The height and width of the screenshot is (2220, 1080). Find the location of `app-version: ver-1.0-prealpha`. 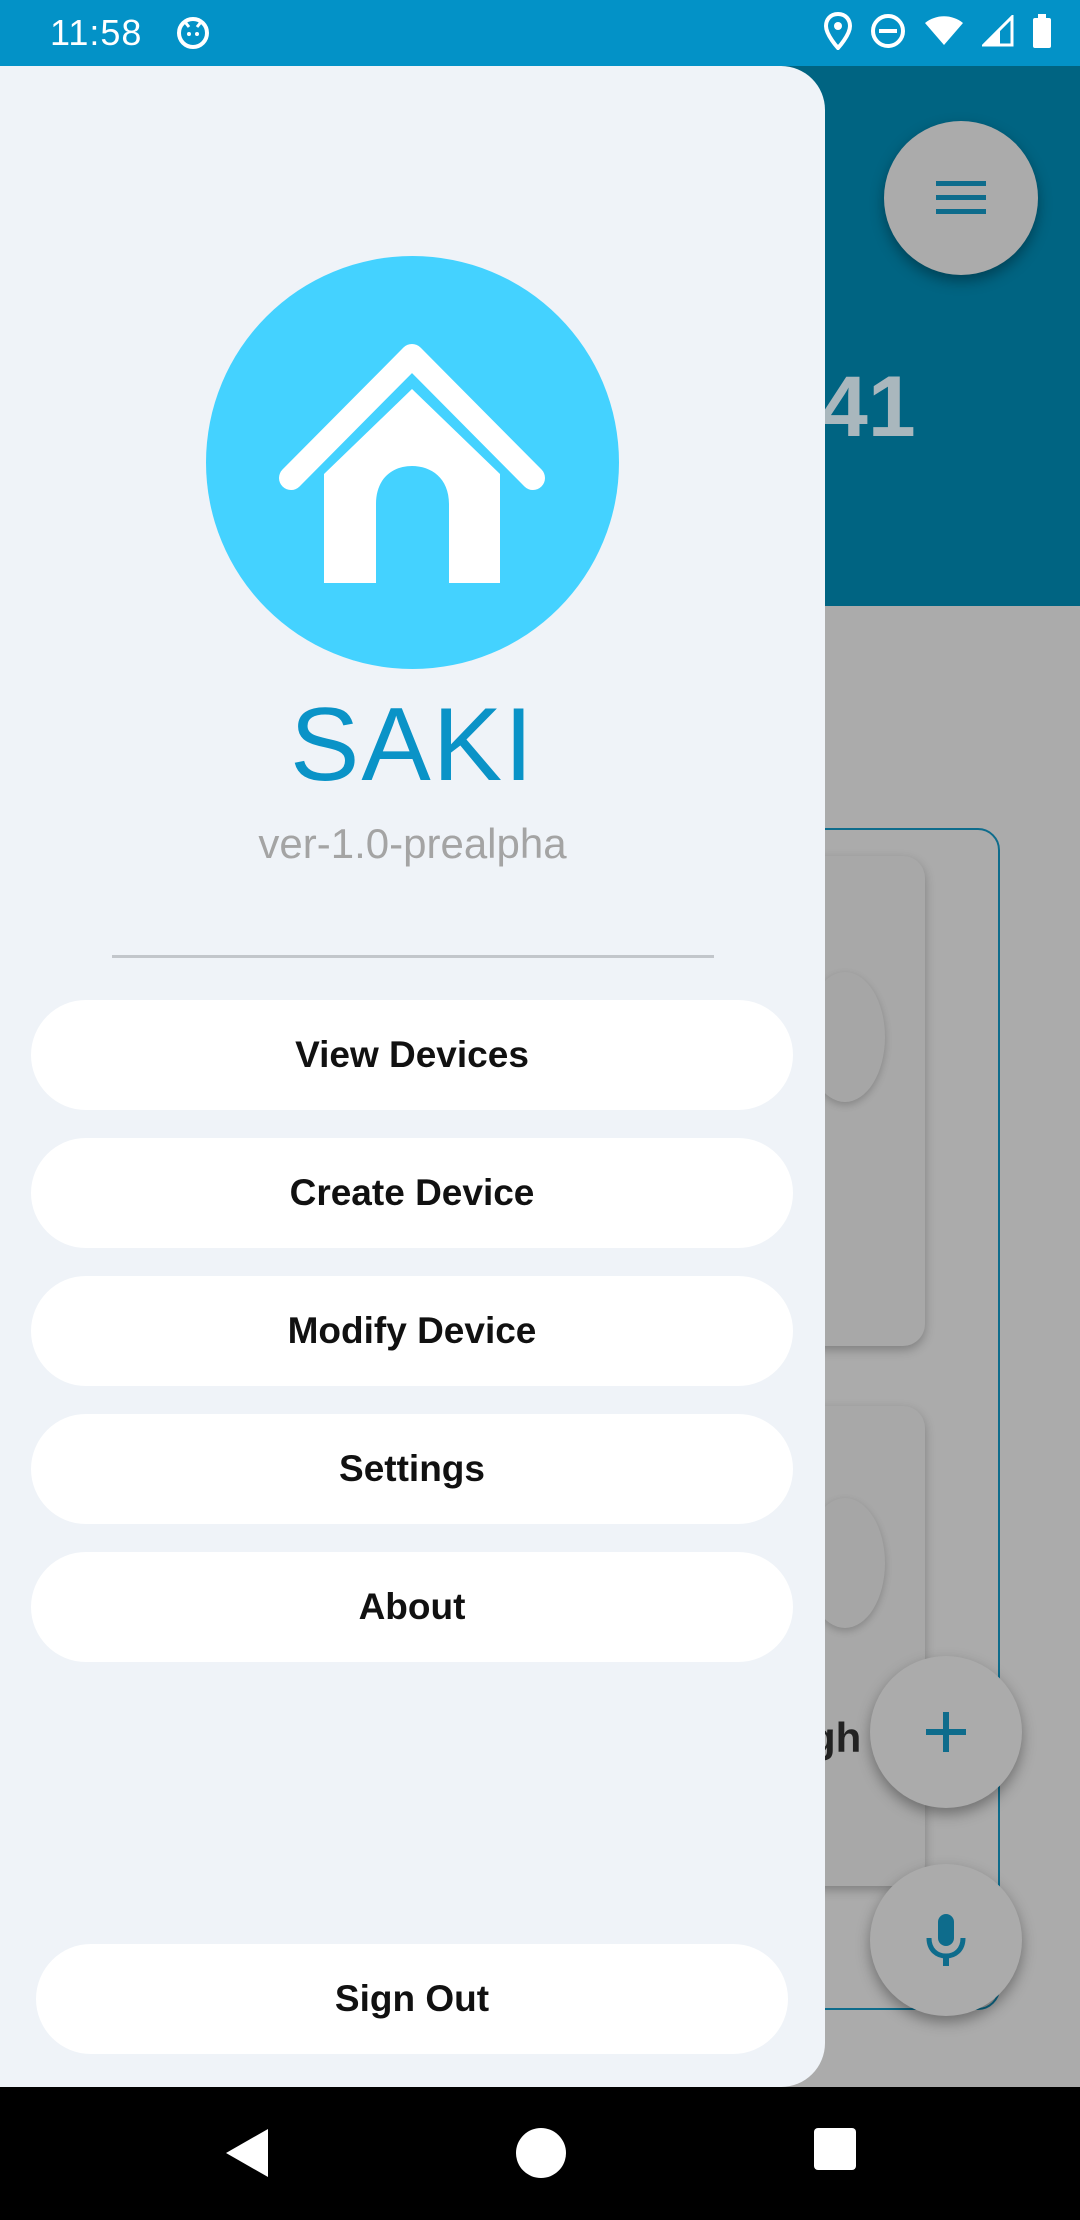

app-version: ver-1.0-prealpha is located at coordinates (412, 843).